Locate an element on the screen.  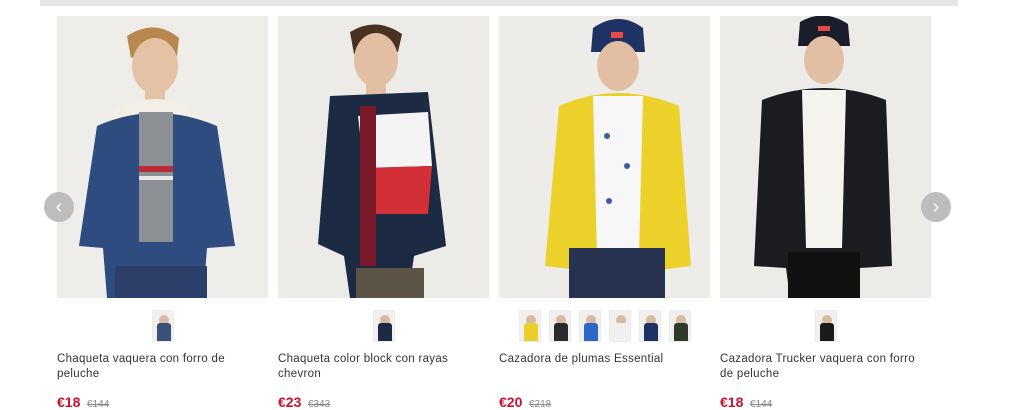
original-price: €343 is located at coordinates (319, 404).